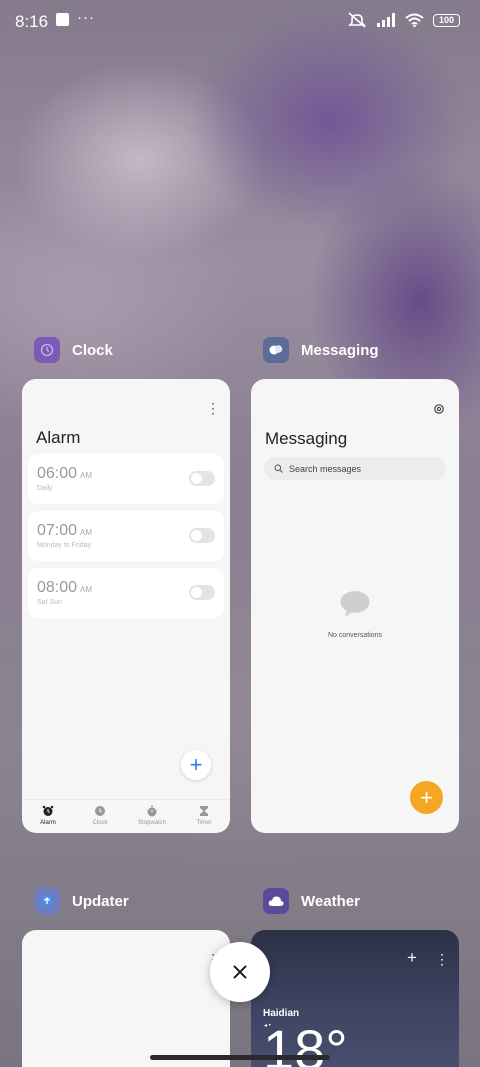 Image resolution: width=480 pixels, height=1067 pixels. Describe the element at coordinates (48, 810) in the screenshot. I see `alarm-icon` at that location.